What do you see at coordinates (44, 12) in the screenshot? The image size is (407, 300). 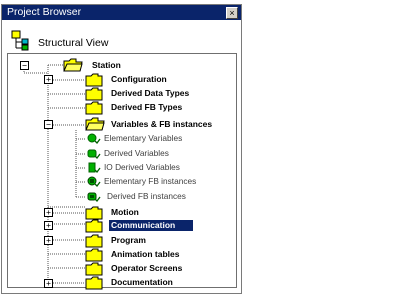 I see `window-title: Project Browser` at bounding box center [44, 12].